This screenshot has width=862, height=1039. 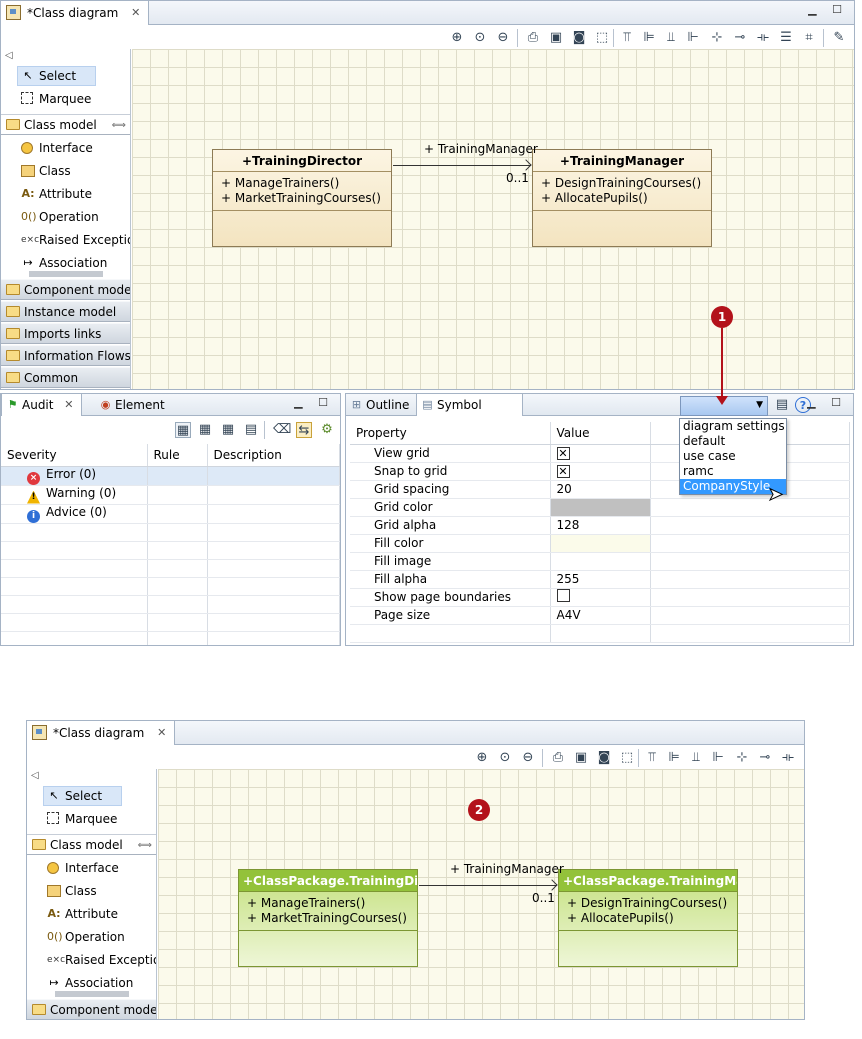 I want to click on filter-advice-icon: ▦, so click(x=228, y=430).